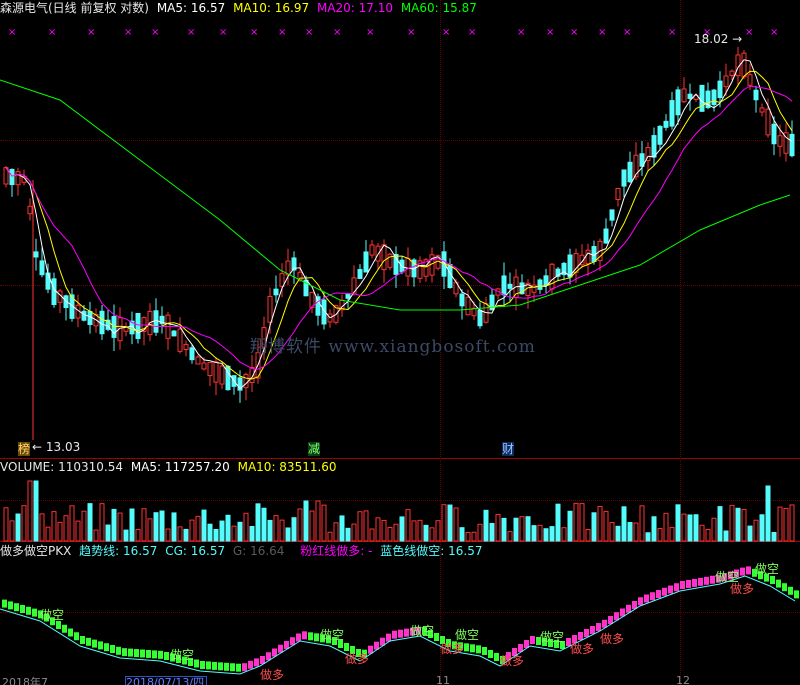 The height and width of the screenshot is (685, 800). I want to click on event-tag-rank: 榜, so click(24, 449).